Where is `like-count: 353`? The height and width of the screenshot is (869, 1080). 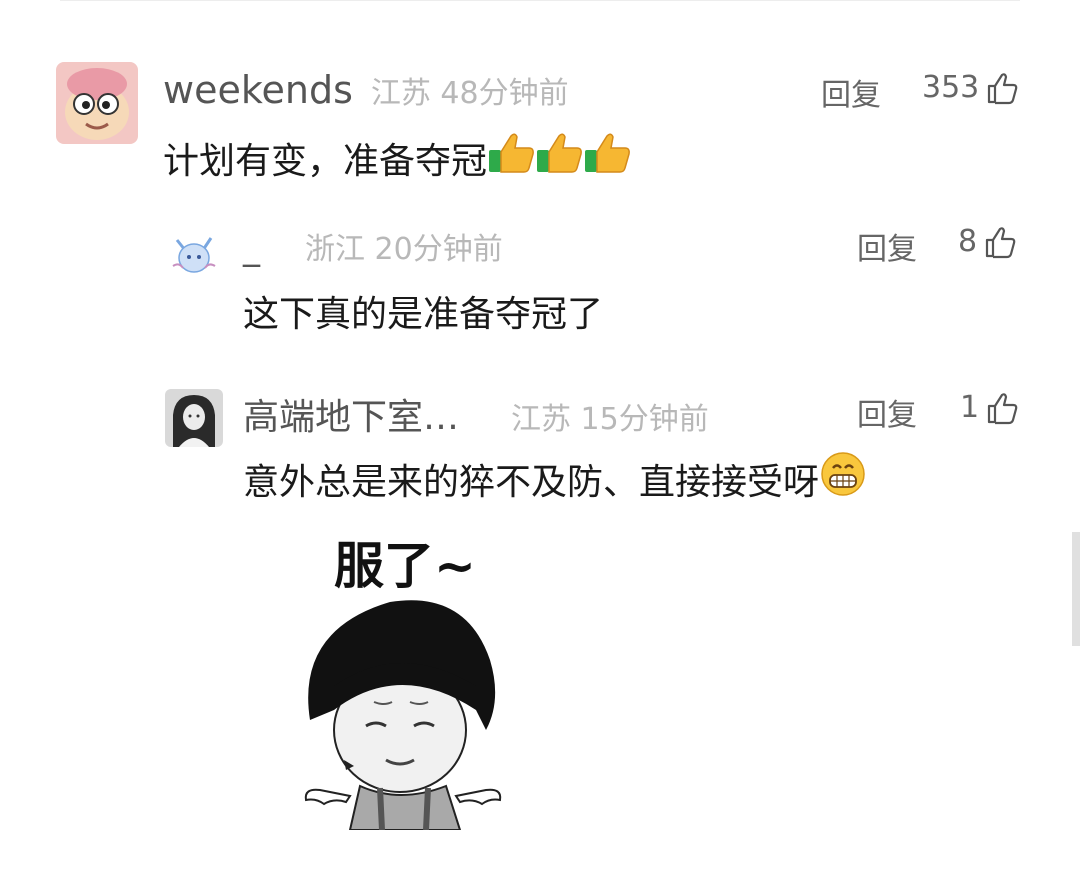 like-count: 353 is located at coordinates (951, 87).